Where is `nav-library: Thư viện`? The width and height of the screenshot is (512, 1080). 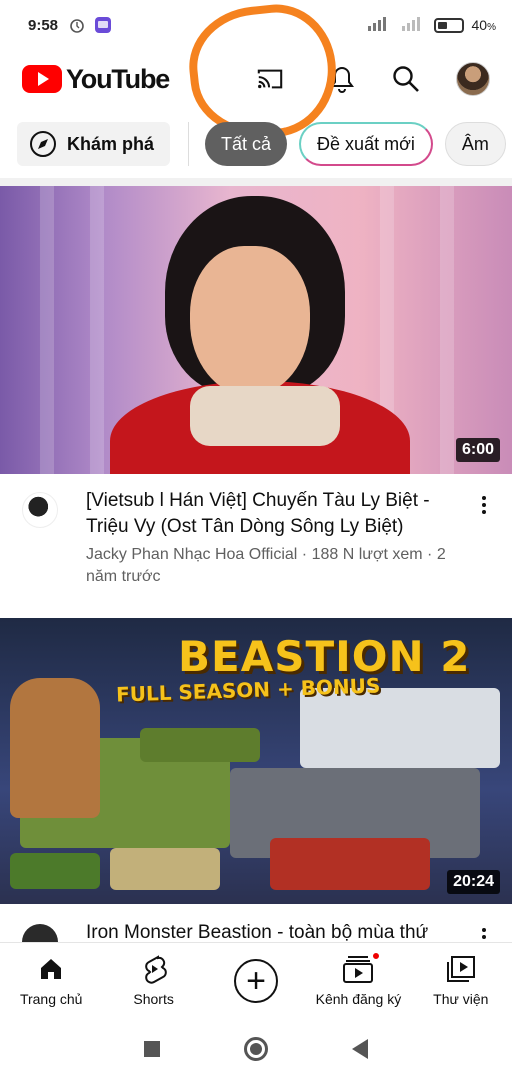 nav-library: Thư viện is located at coordinates (461, 980).